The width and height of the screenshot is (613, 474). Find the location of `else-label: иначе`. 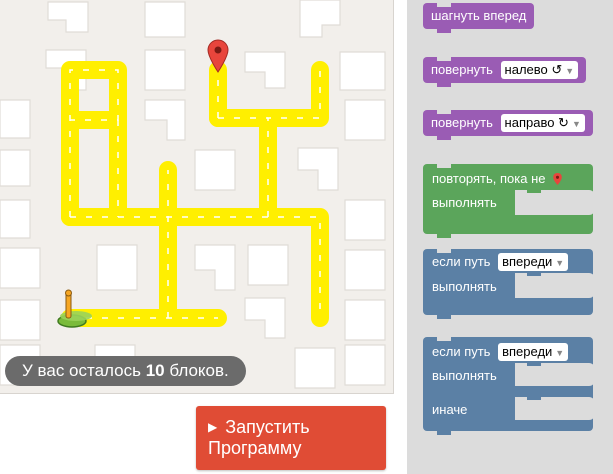

else-label: иначе is located at coordinates (450, 409).